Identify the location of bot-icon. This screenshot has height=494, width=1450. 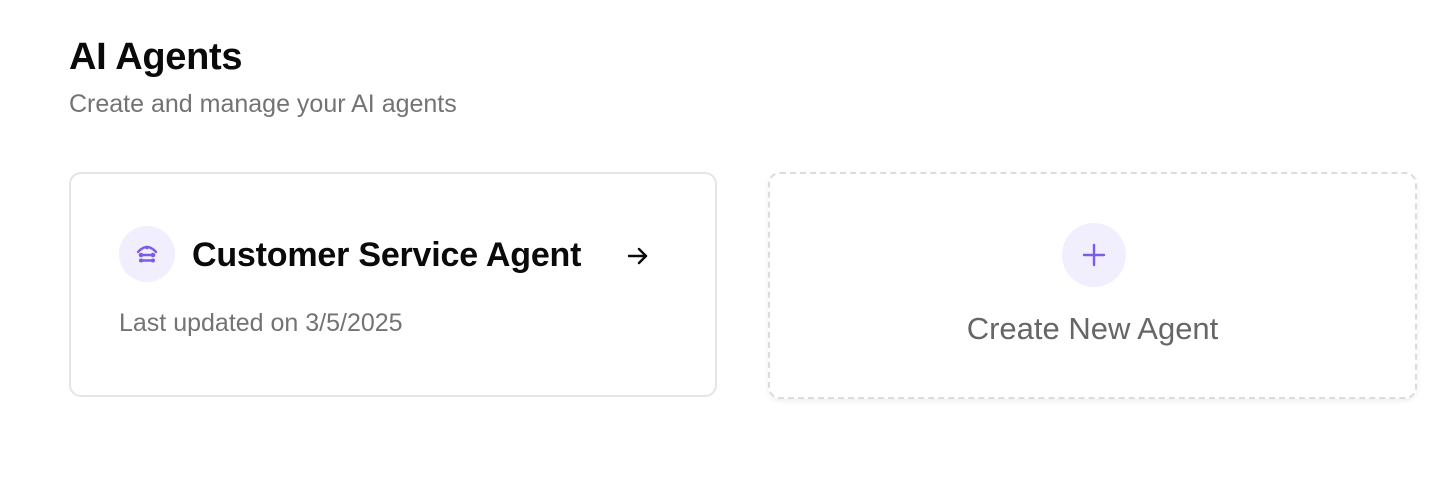
(147, 254).